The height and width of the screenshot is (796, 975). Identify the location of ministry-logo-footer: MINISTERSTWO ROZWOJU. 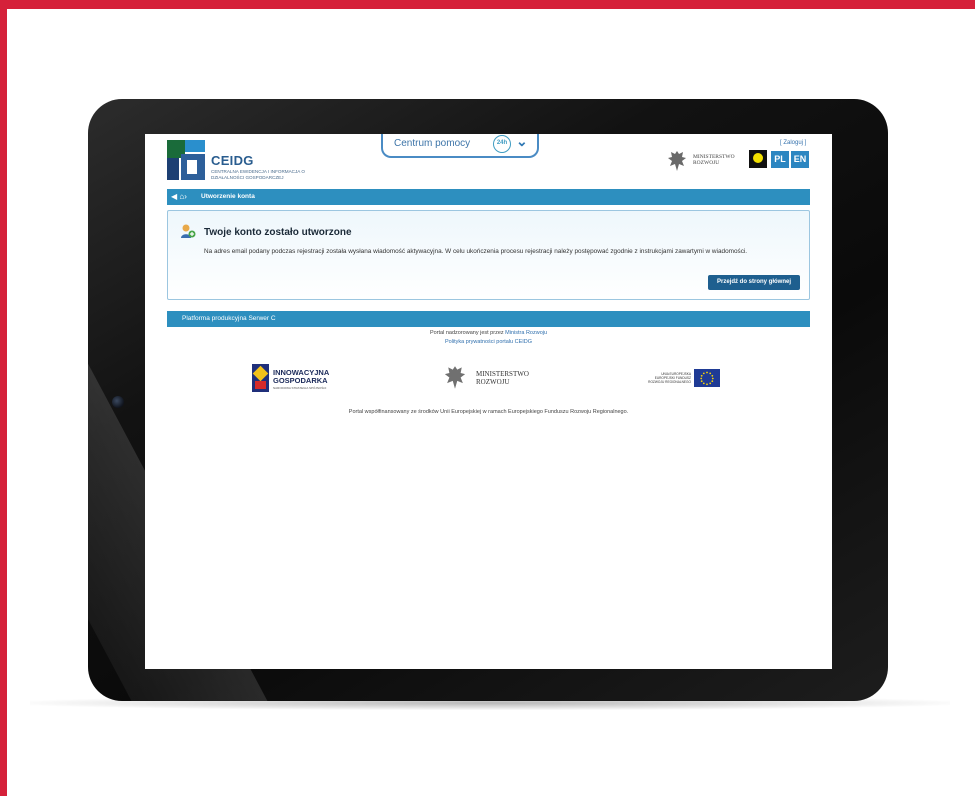
(493, 378).